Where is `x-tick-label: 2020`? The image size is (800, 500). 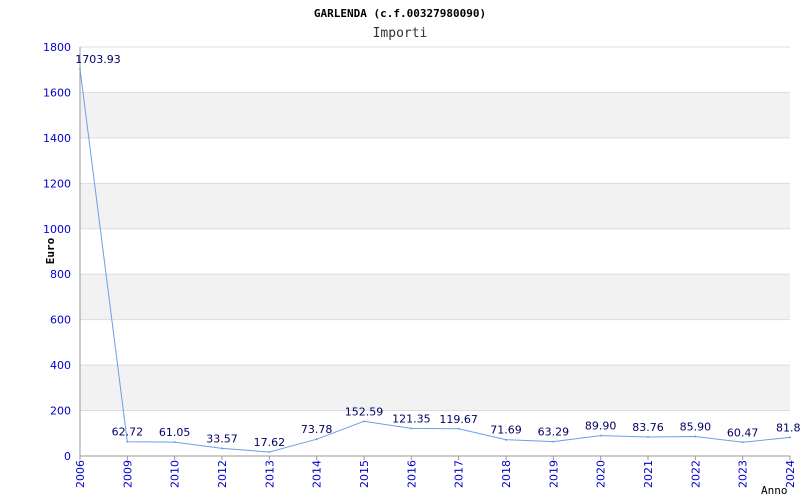
x-tick-label: 2020 is located at coordinates (601, 474).